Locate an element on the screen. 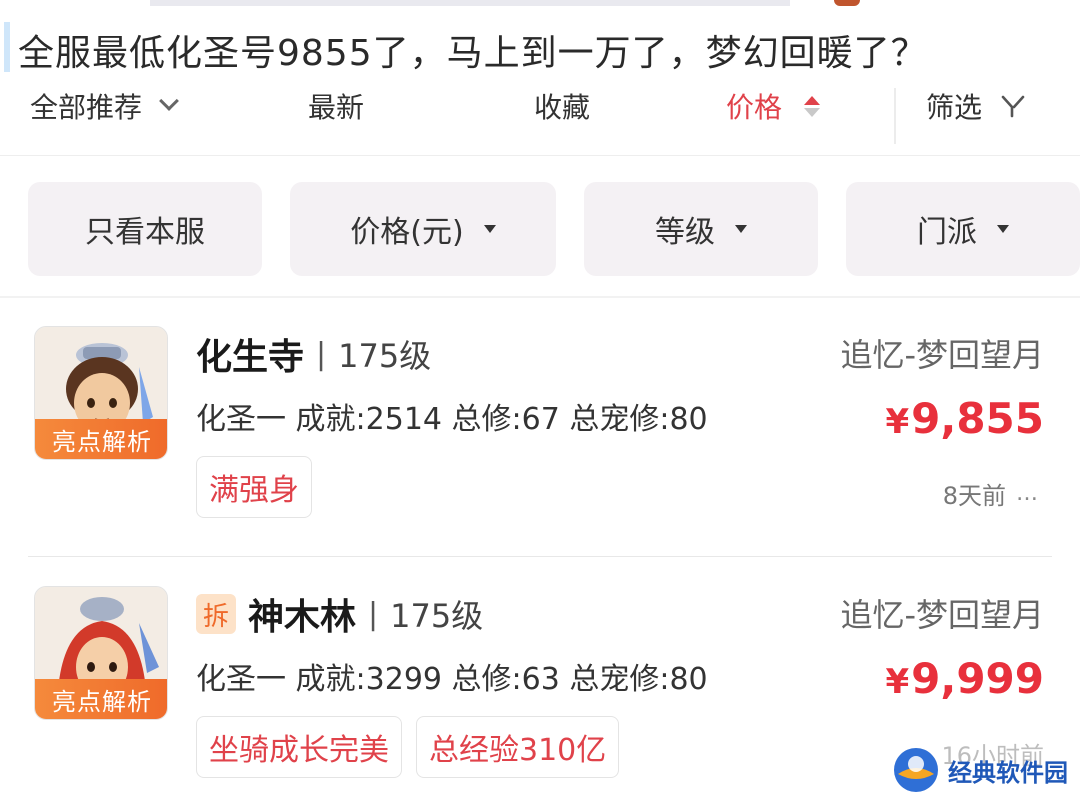 This screenshot has height=802, width=1080. tab-filter-label: 筛选 is located at coordinates (954, 107).